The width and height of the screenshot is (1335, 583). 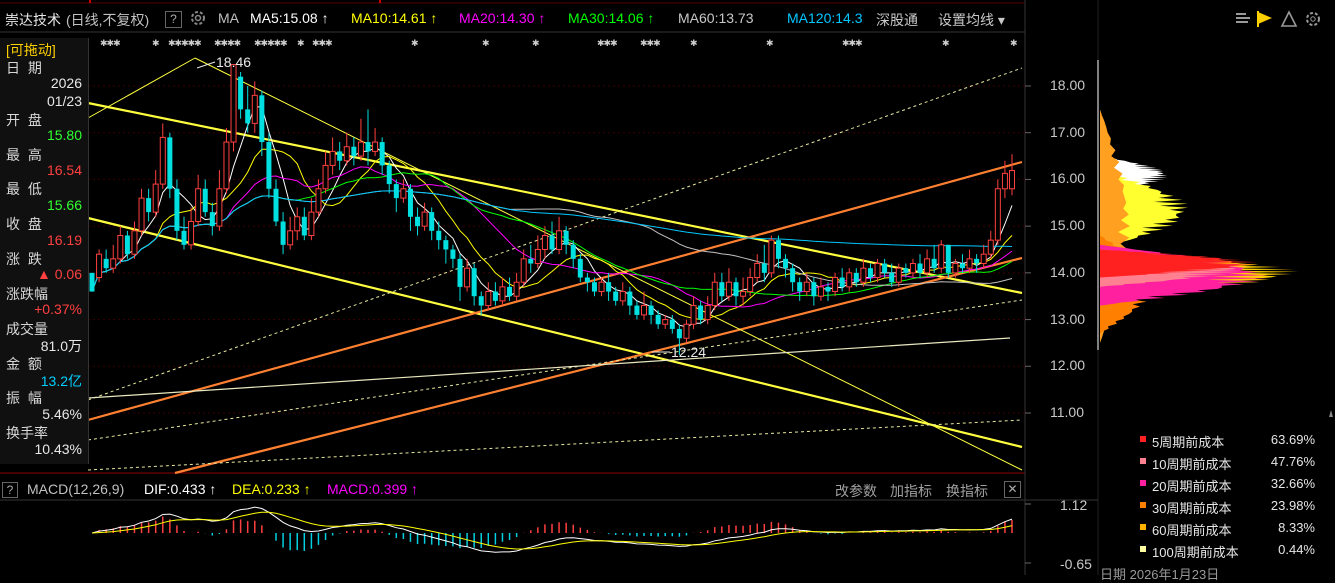 I want to click on amount-label: 金 额, so click(x=25, y=364).